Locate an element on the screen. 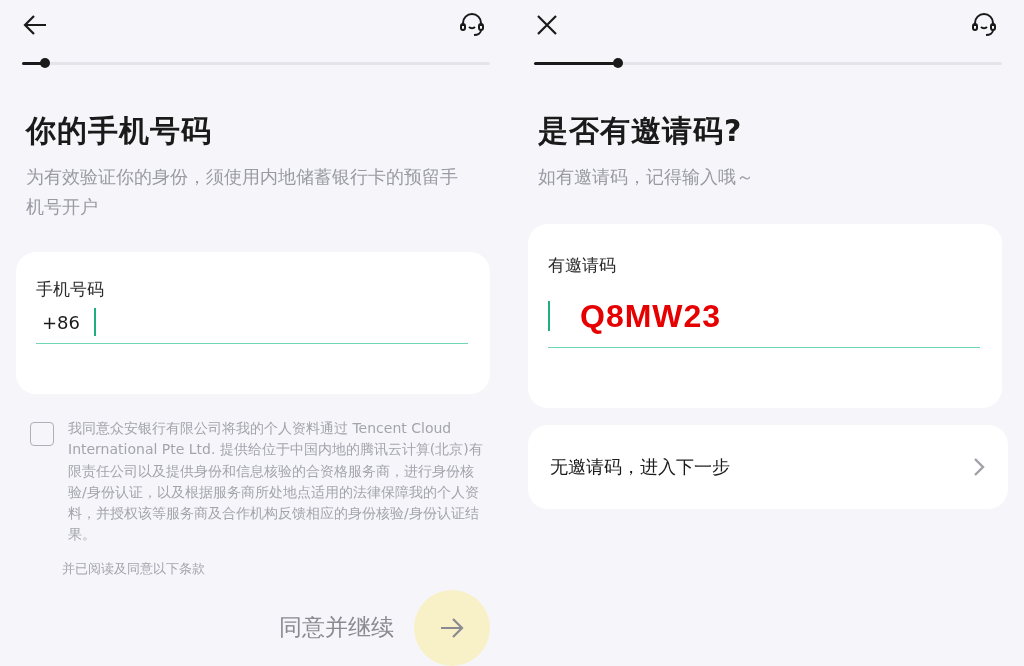 This screenshot has height=666, width=1024. close-icon is located at coordinates (547, 25).